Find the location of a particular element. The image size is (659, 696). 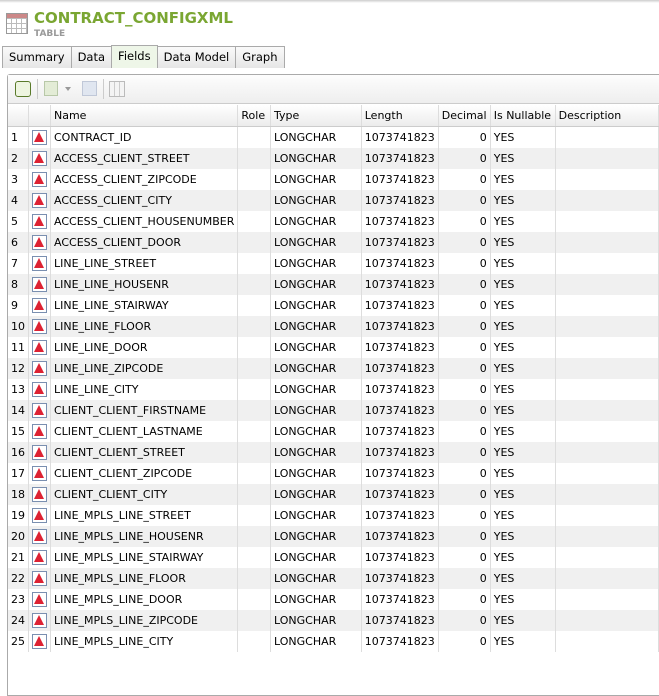

find-field-icon is located at coordinates (89, 88).